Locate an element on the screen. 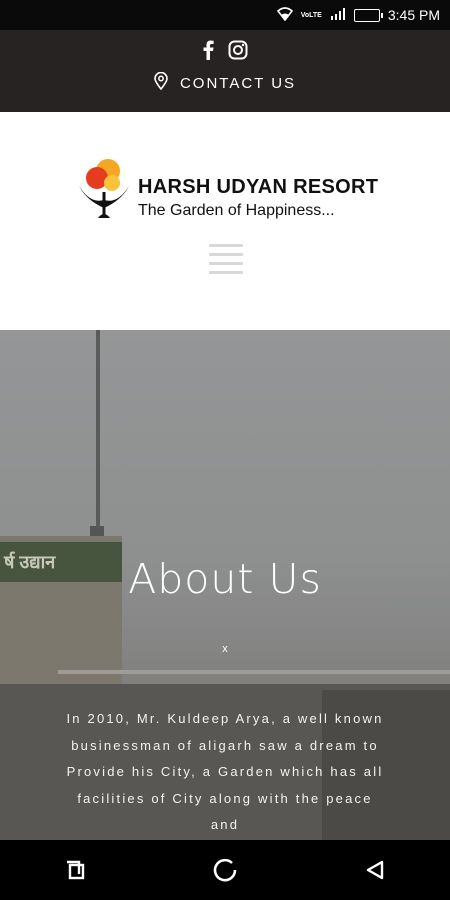 This screenshot has width=450, height=900. wifi-icon is located at coordinates (284, 15).